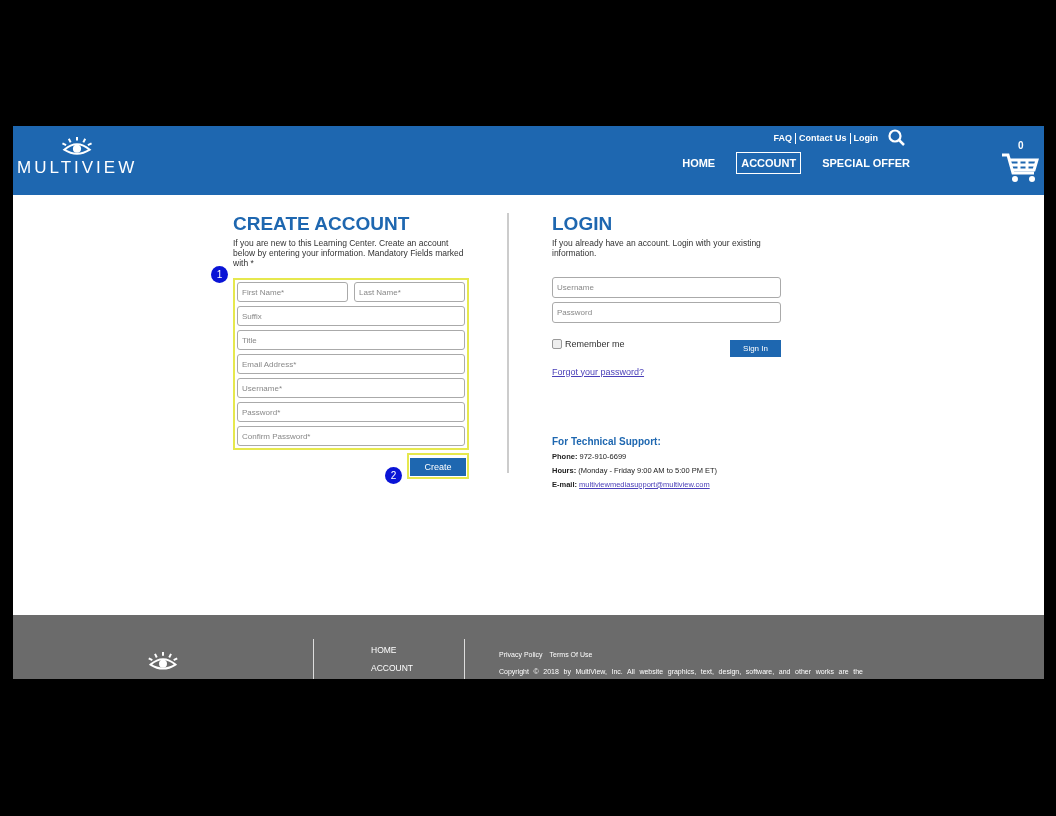  What do you see at coordinates (755, 348) in the screenshot?
I see `sign-in-button: Sign In` at bounding box center [755, 348].